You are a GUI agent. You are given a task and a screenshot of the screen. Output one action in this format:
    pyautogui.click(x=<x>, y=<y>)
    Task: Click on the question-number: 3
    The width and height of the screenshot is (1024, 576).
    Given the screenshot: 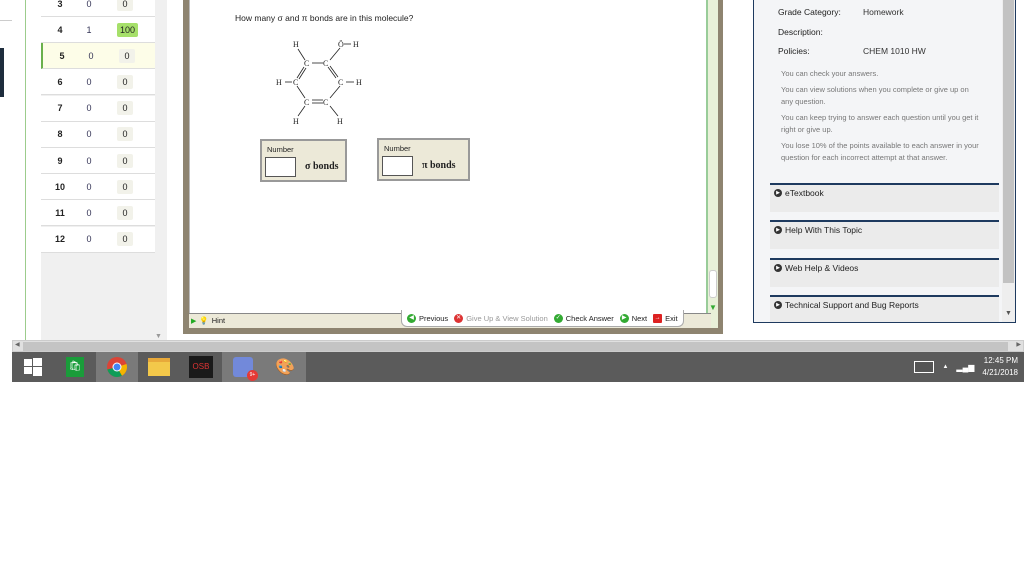 What is the action you would take?
    pyautogui.click(x=60, y=4)
    